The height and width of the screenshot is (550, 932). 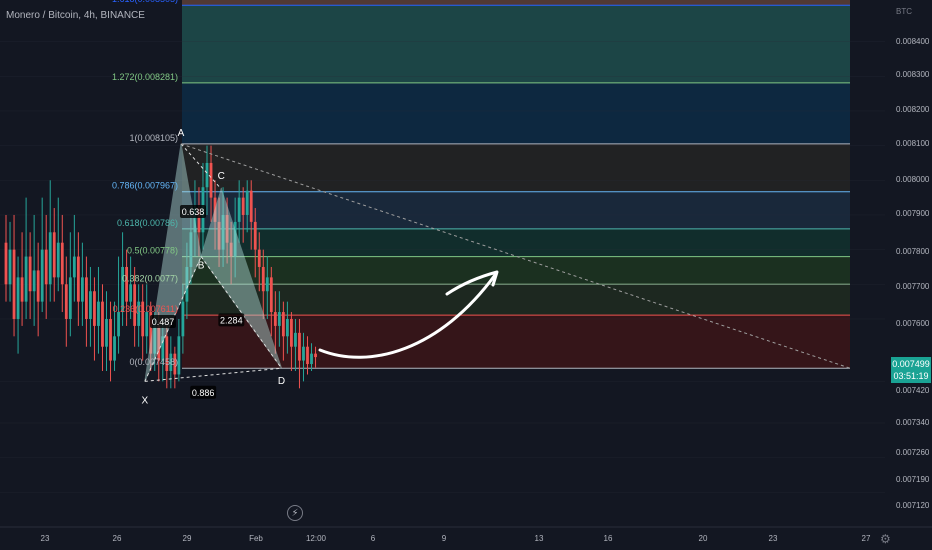 What do you see at coordinates (913, 109) in the screenshot?
I see `y-tick-label: 0.008200` at bounding box center [913, 109].